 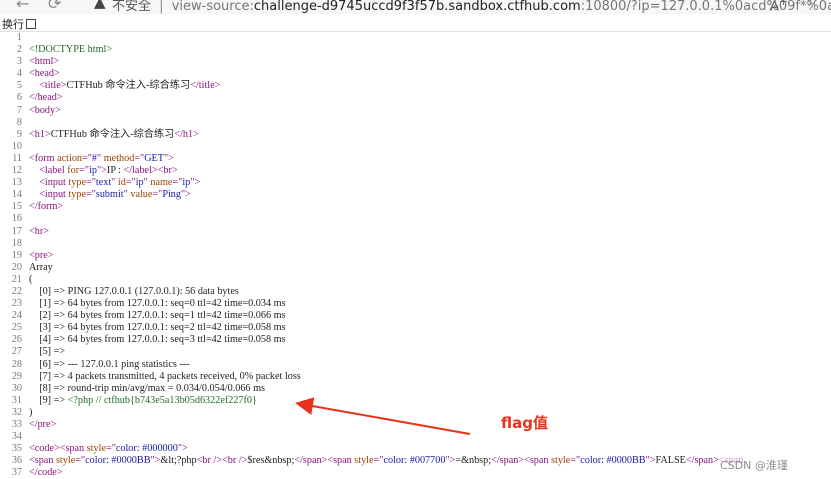 I want to click on annotation-arrow, so click(x=383, y=416).